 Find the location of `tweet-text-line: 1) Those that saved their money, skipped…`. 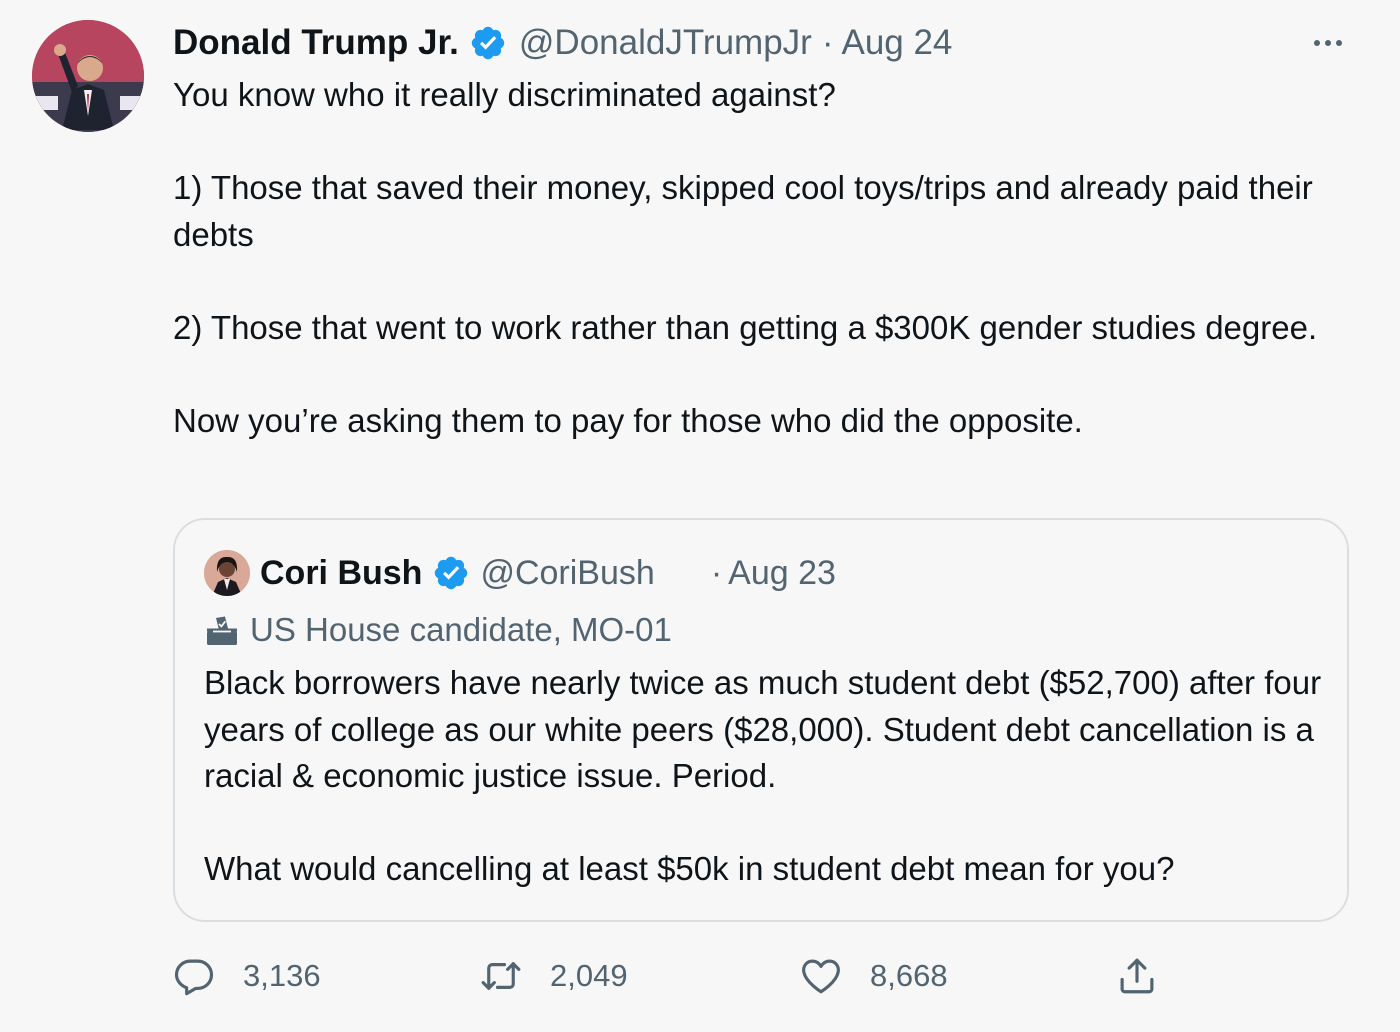

tweet-text-line: 1) Those that saved their money, skipped… is located at coordinates (743, 211).